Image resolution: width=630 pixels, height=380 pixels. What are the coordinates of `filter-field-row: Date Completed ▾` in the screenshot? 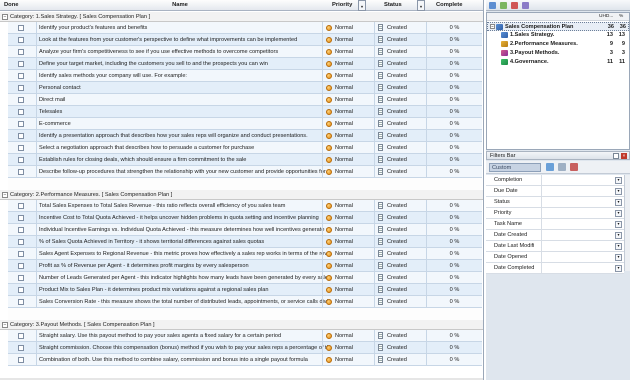 It's located at (555, 268).